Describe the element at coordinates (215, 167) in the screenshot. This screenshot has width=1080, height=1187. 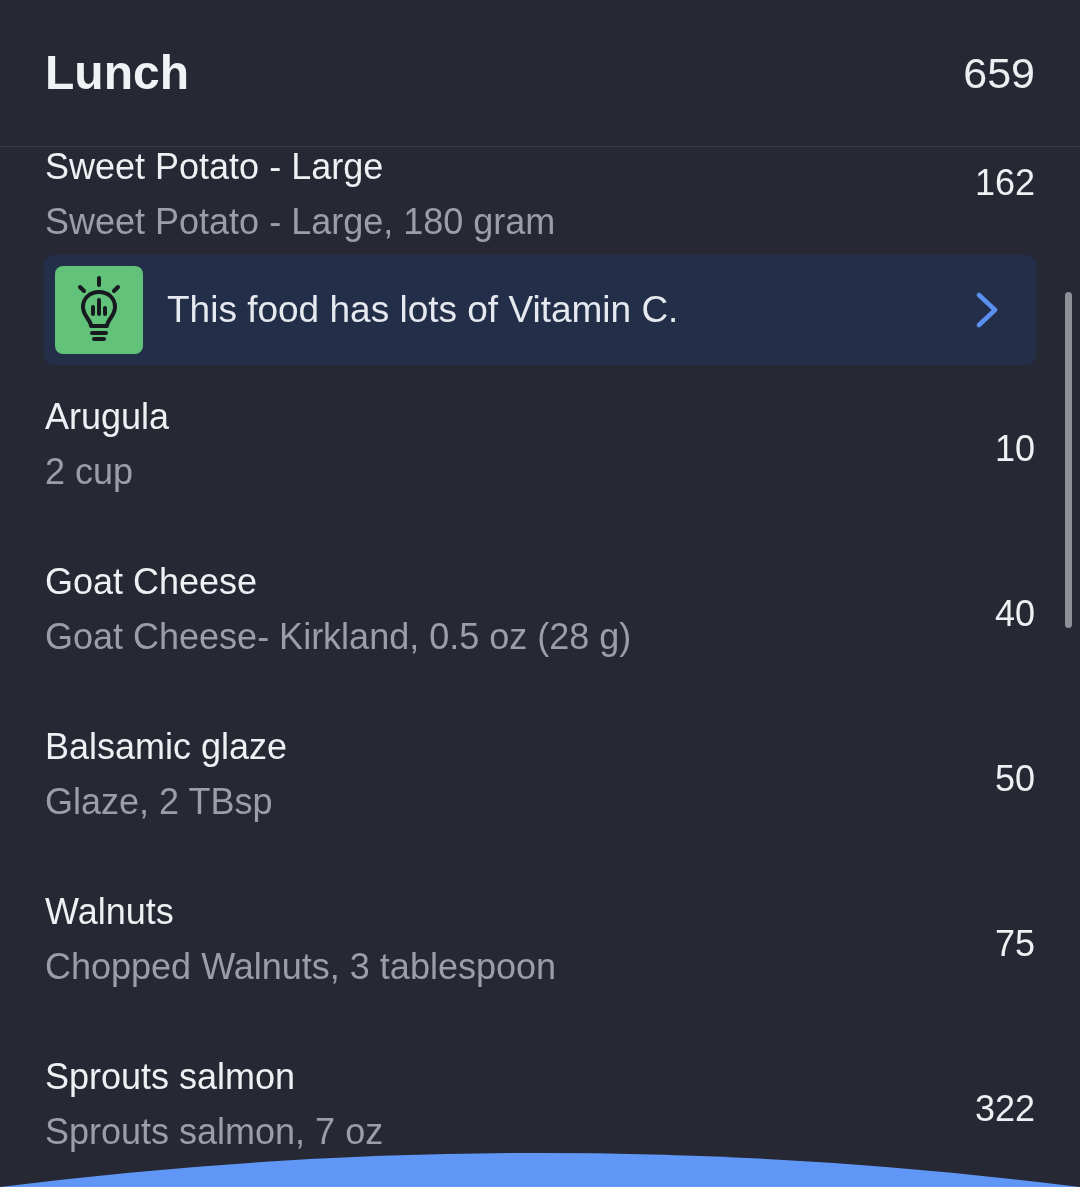
I see `food-name: Sweet Potato - Large` at that location.